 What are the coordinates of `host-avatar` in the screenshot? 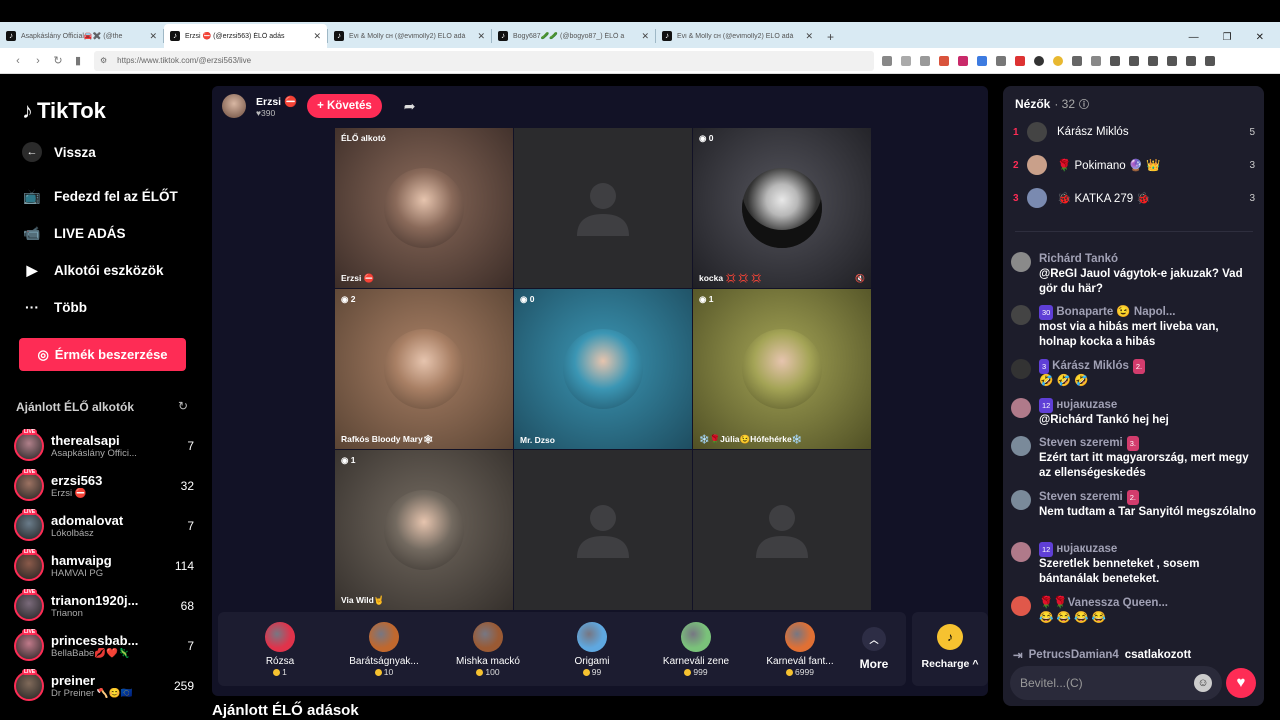 It's located at (234, 106).